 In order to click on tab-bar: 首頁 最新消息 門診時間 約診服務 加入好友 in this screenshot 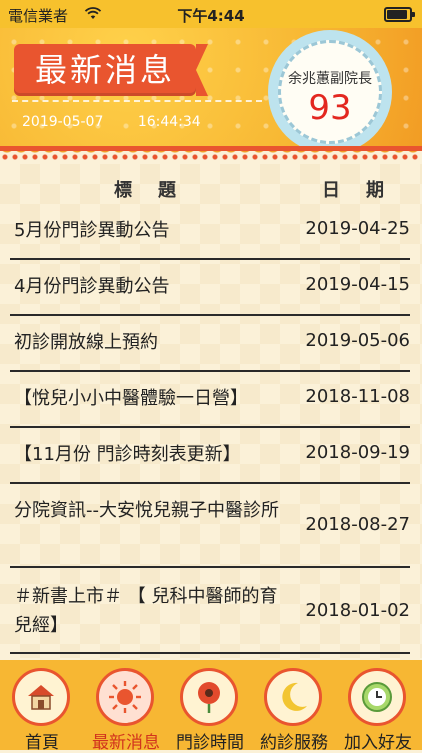, I will do `click(211, 706)`.